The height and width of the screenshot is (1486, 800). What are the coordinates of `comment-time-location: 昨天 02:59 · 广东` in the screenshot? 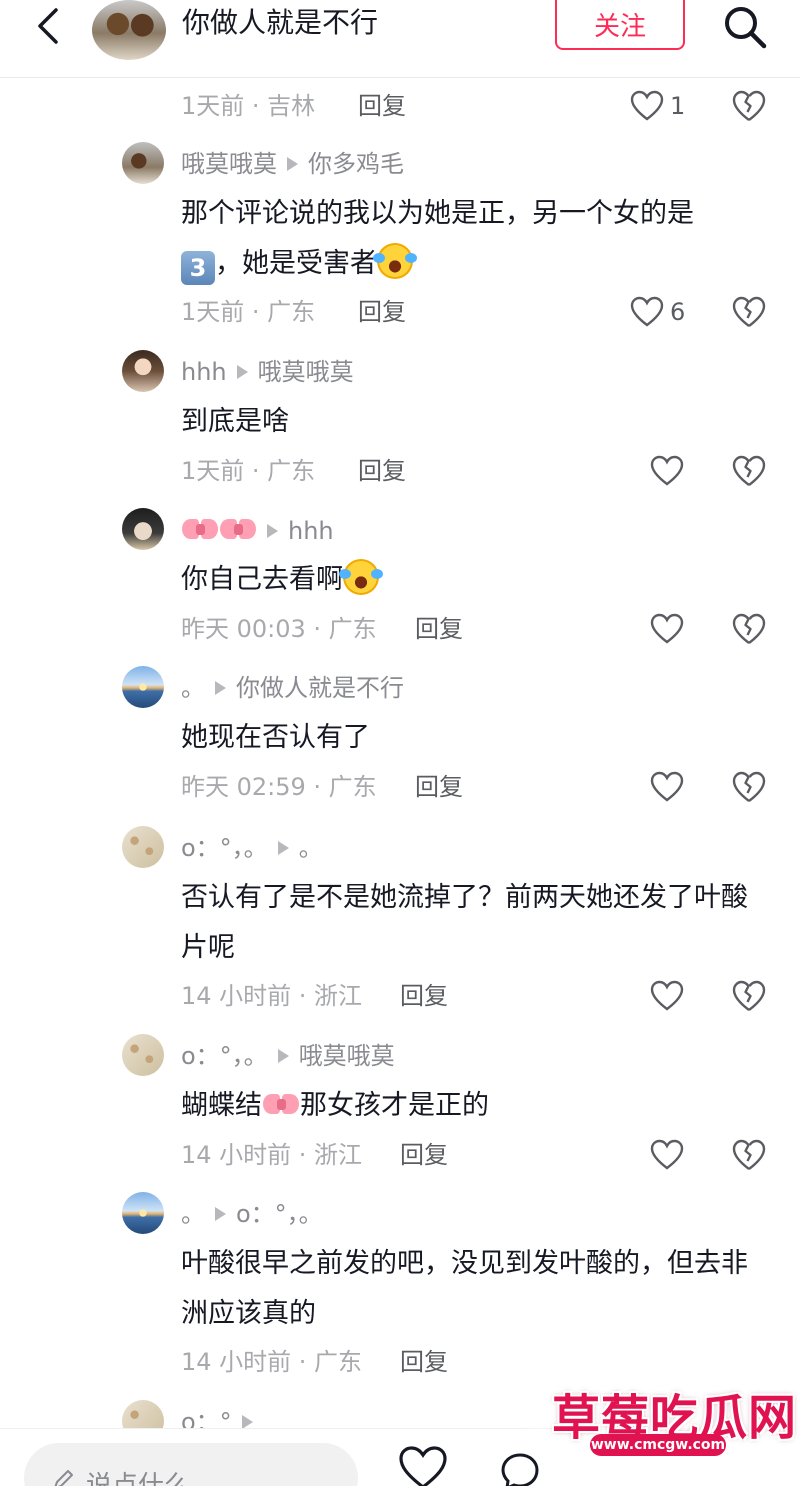 It's located at (279, 787).